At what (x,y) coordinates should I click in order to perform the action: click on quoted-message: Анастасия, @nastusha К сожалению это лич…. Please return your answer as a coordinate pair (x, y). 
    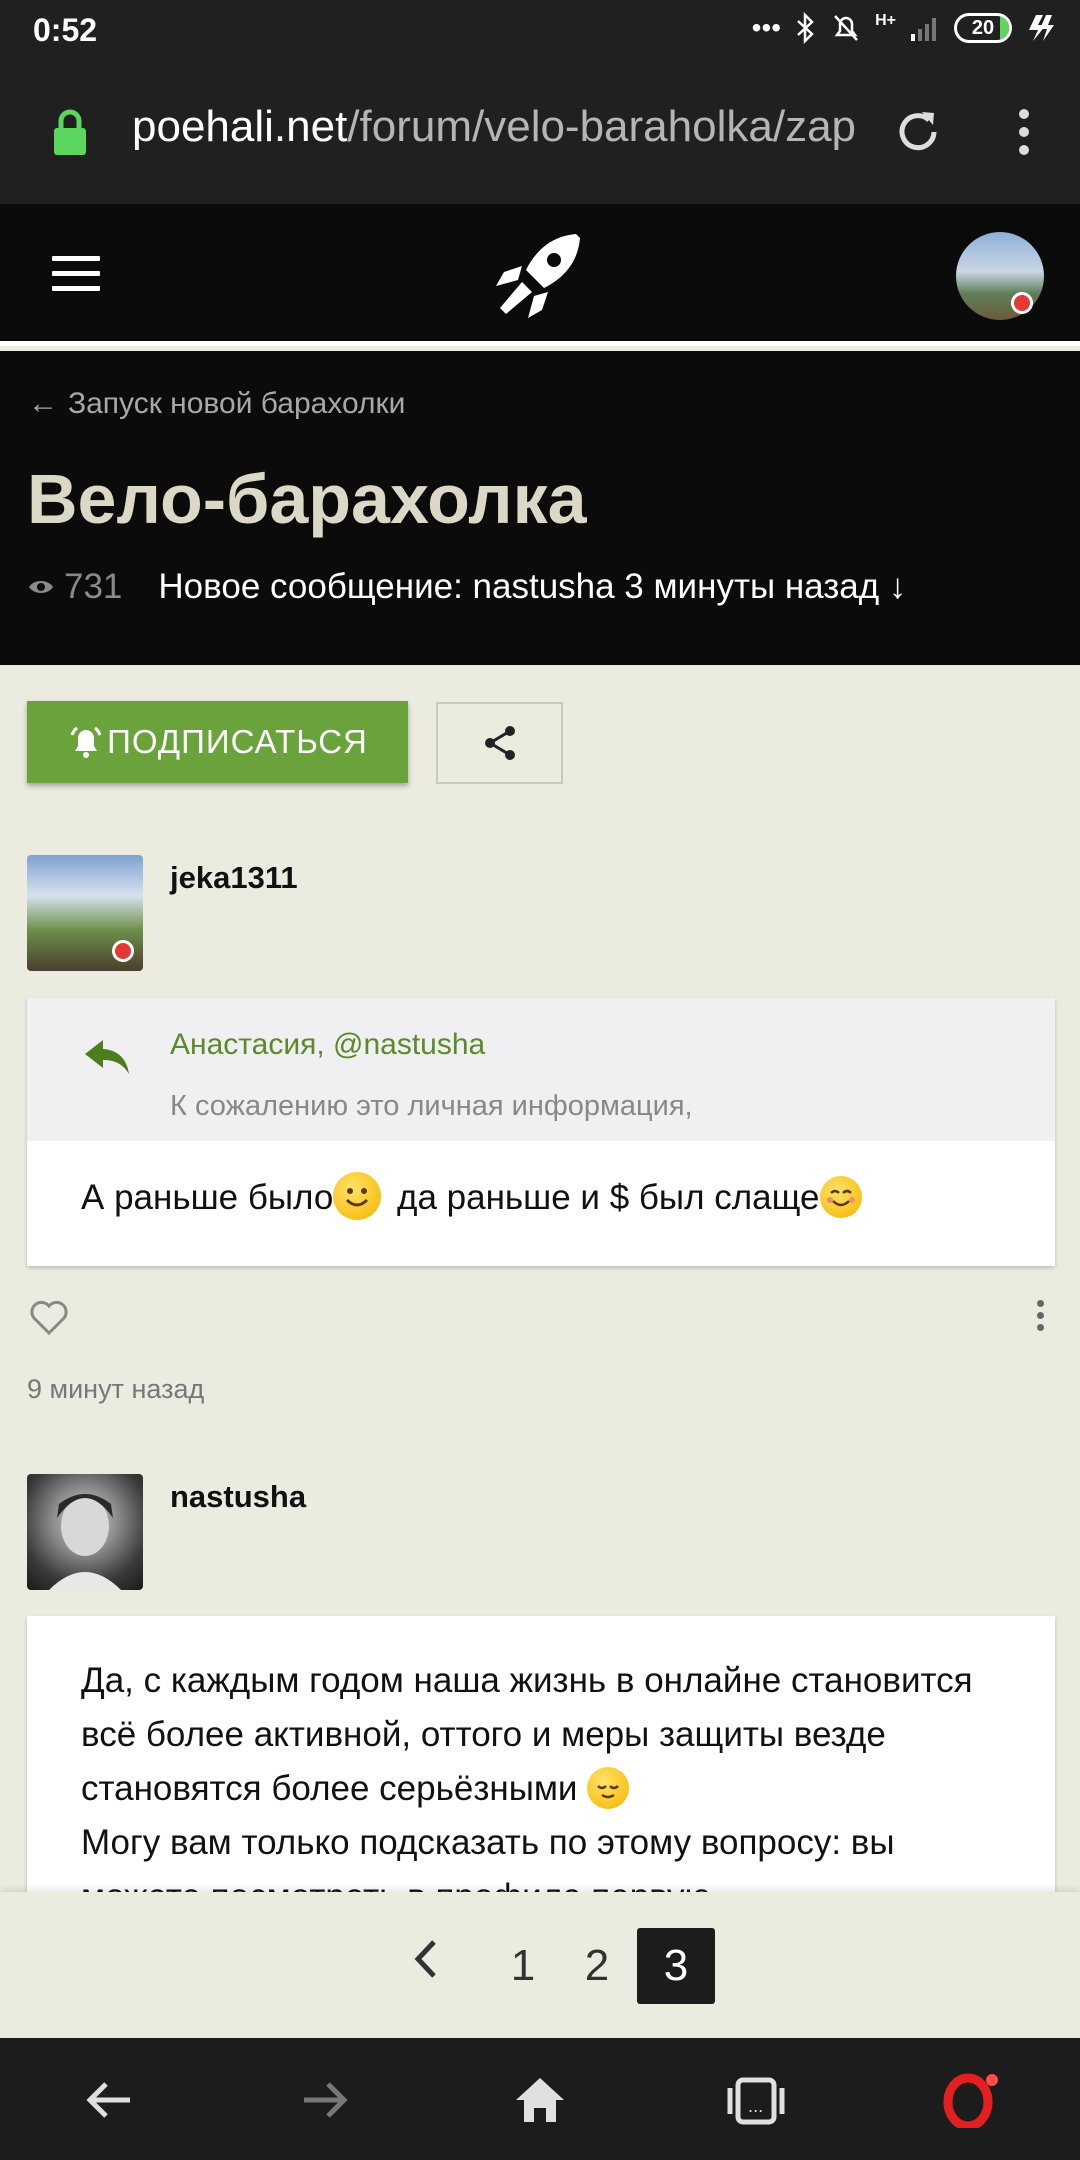
    Looking at the image, I should click on (541, 1069).